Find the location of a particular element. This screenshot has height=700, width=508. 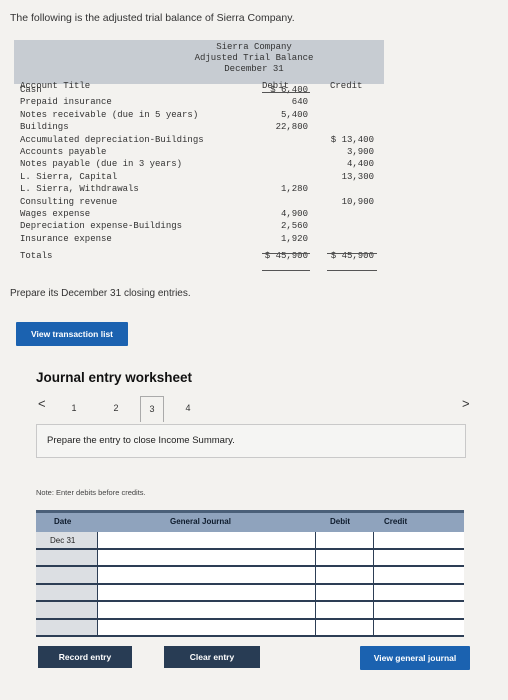

statement-title: Adjusted Trial Balance is located at coordinates (254, 58).